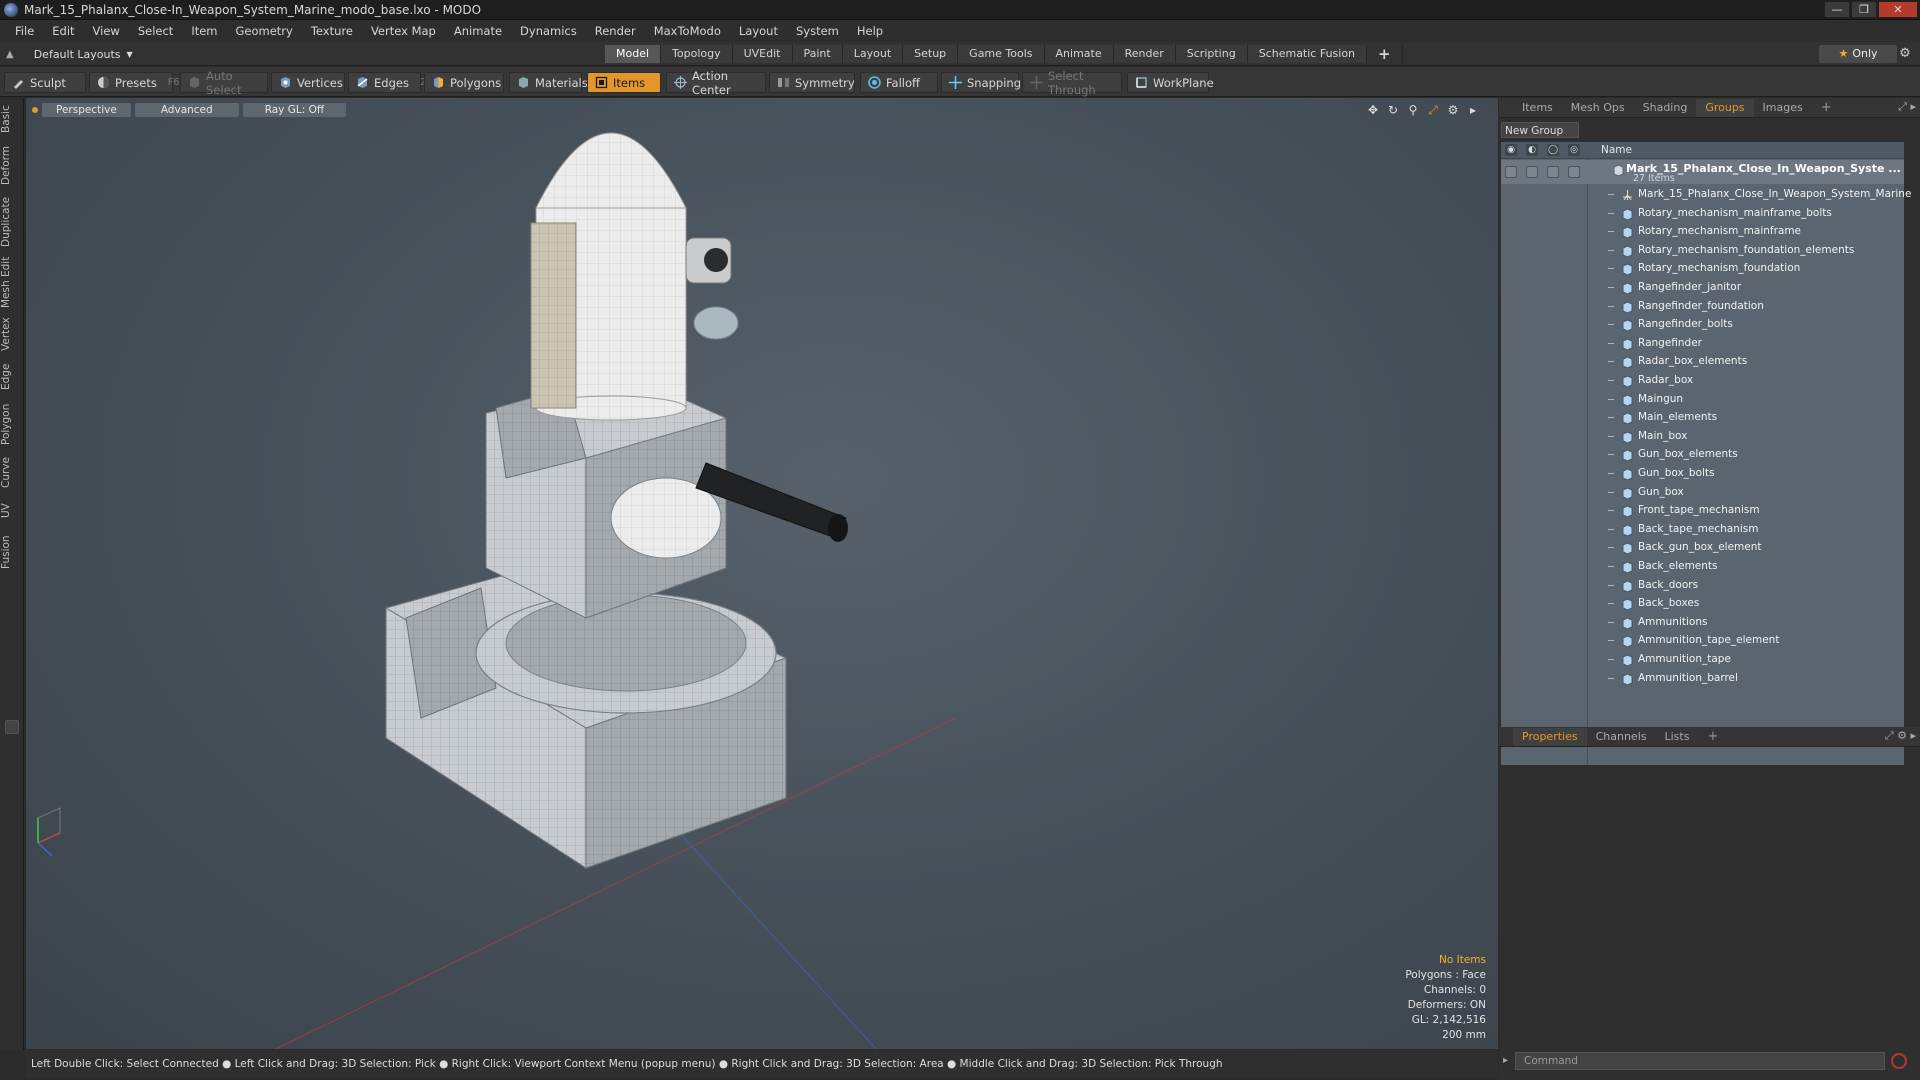 The image size is (1920, 1080). What do you see at coordinates (1702, 325) in the screenshot?
I see `group-item-row: Rangefinder_bolts` at bounding box center [1702, 325].